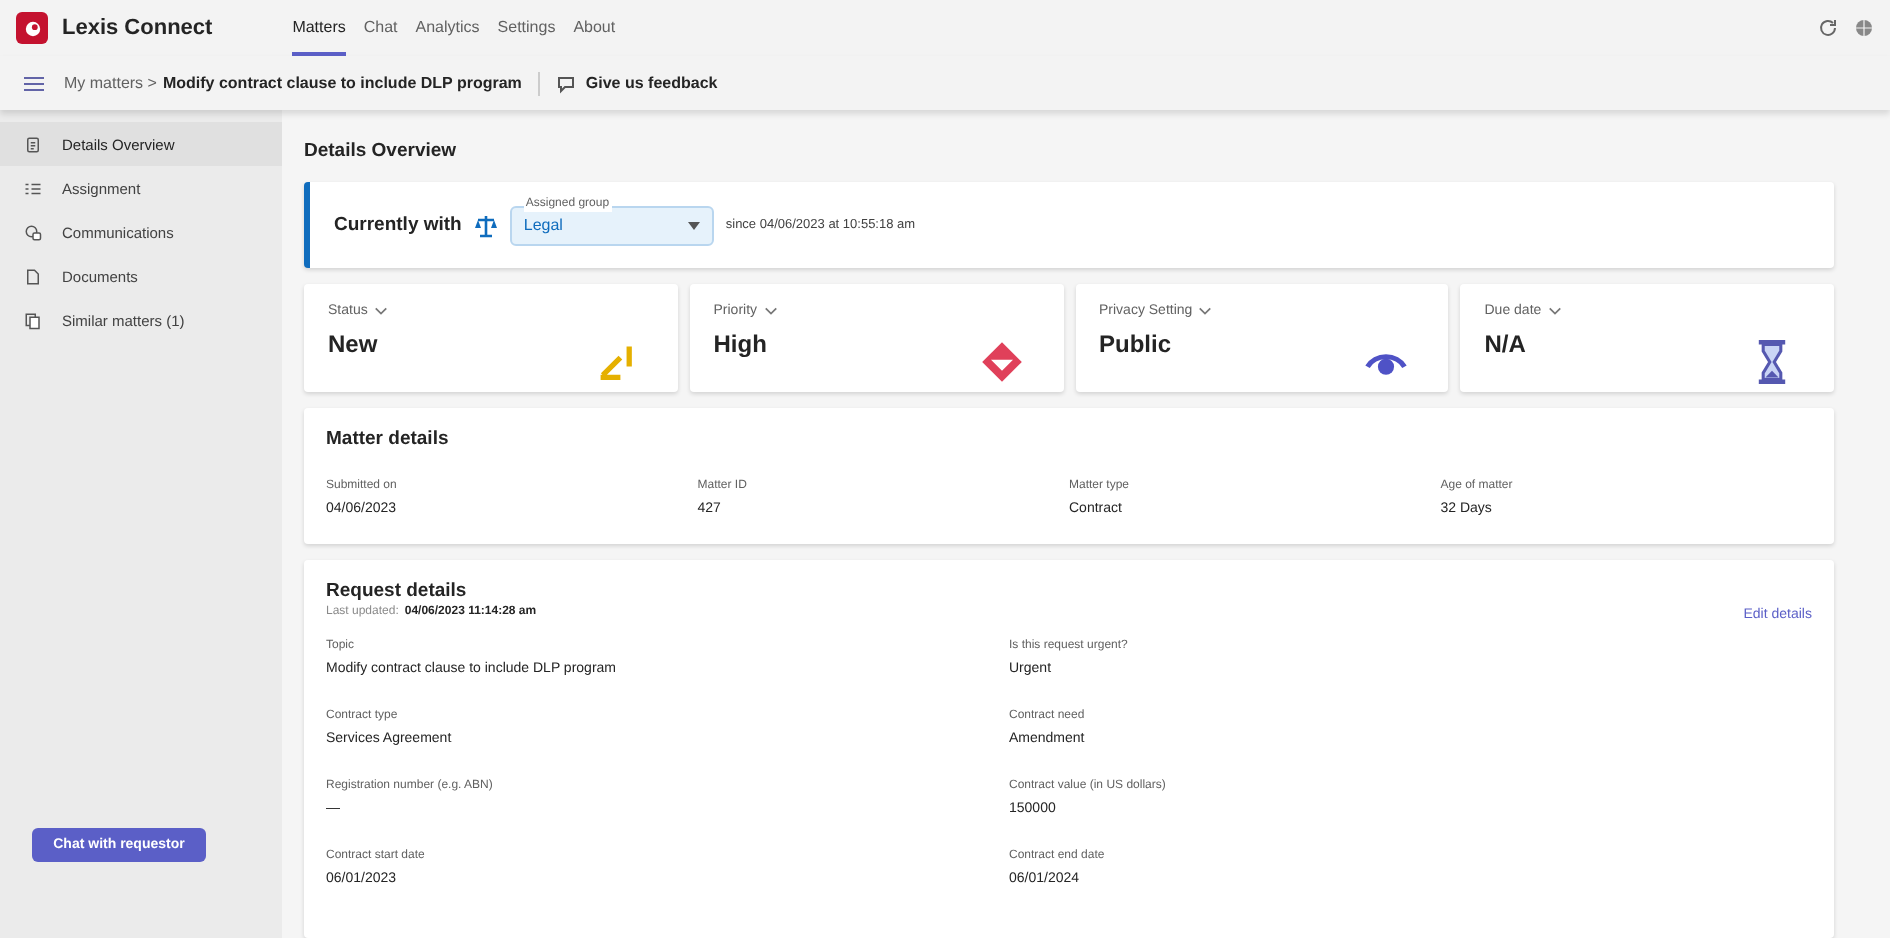 The image size is (1890, 938). What do you see at coordinates (32, 28) in the screenshot?
I see `app-logo-icon` at bounding box center [32, 28].